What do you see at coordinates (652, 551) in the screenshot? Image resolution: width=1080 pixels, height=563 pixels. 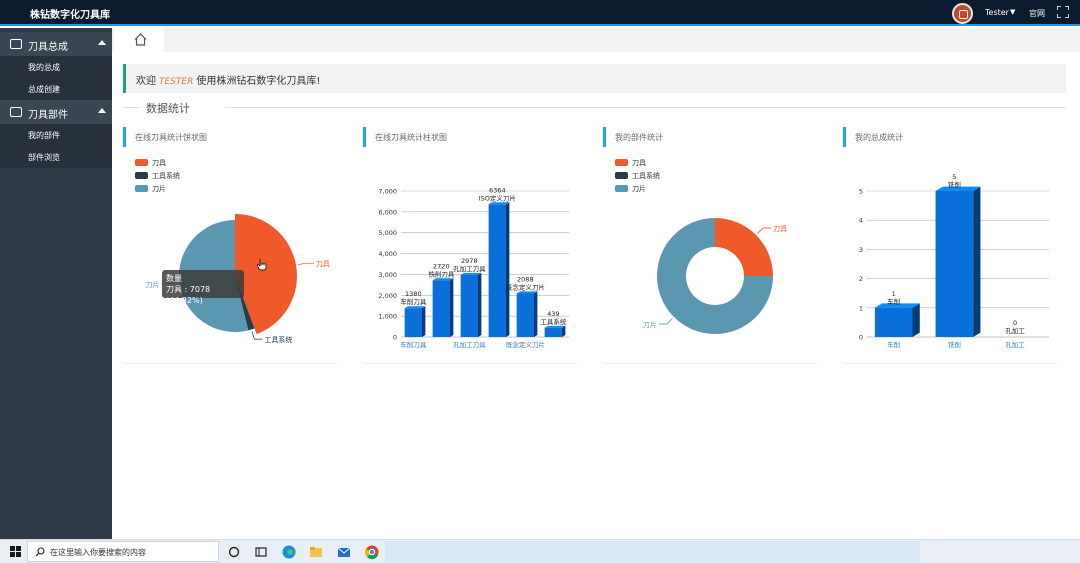 I see `active-window-tab` at bounding box center [652, 551].